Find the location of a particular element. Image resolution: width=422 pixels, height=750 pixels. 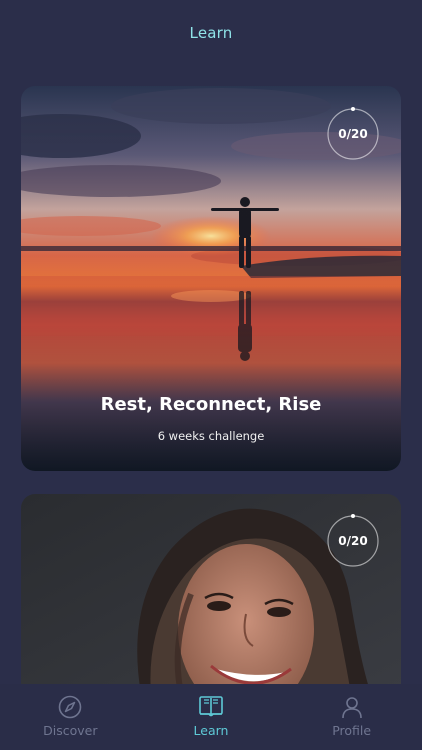

header: Learn is located at coordinates (211, 33).